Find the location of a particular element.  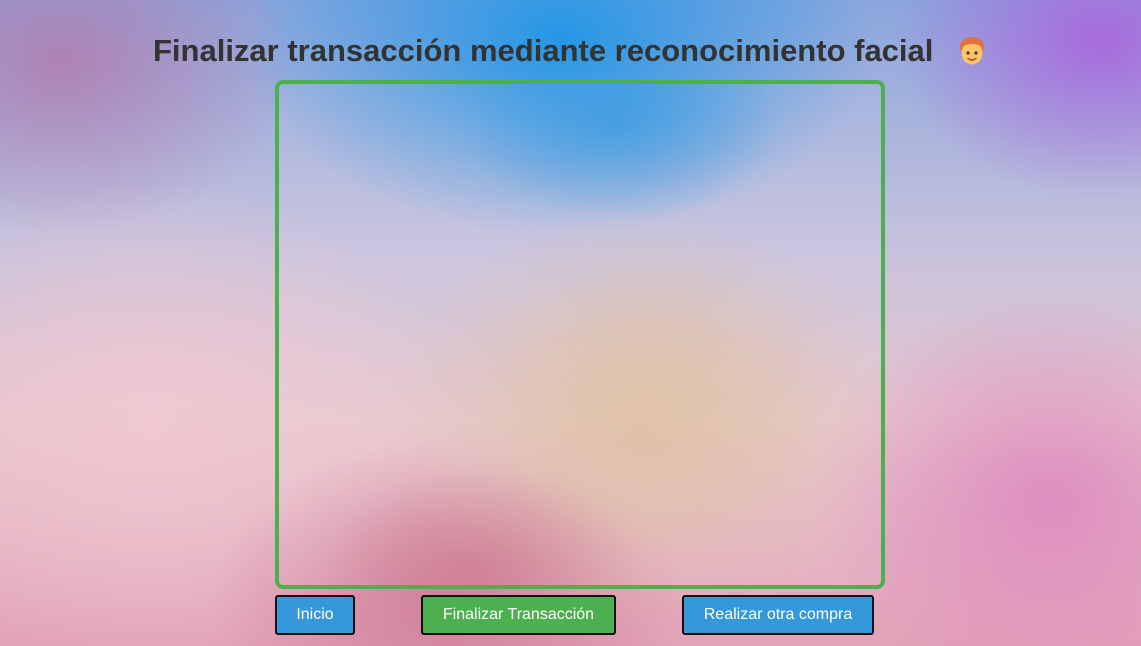

another-purchase-button: Realizar otra compra is located at coordinates (778, 615).